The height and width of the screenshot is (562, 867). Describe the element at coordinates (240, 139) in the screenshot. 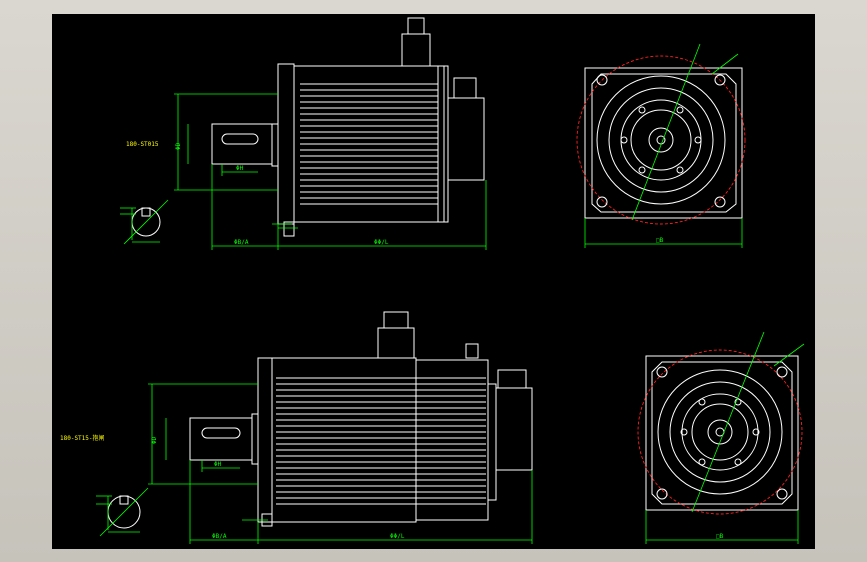

I see `top-shaft-key` at that location.